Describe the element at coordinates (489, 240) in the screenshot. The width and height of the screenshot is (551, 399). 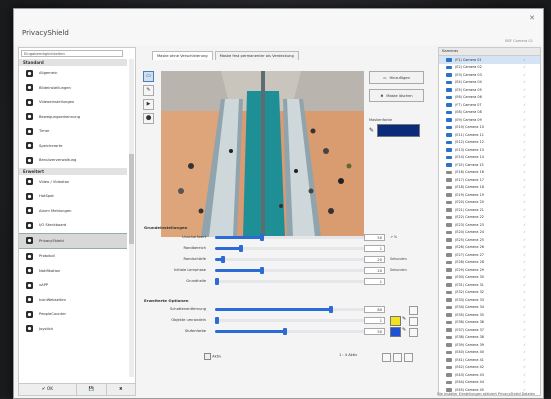
I see `camera-item: (E25) Camera 25 ✓` at that location.